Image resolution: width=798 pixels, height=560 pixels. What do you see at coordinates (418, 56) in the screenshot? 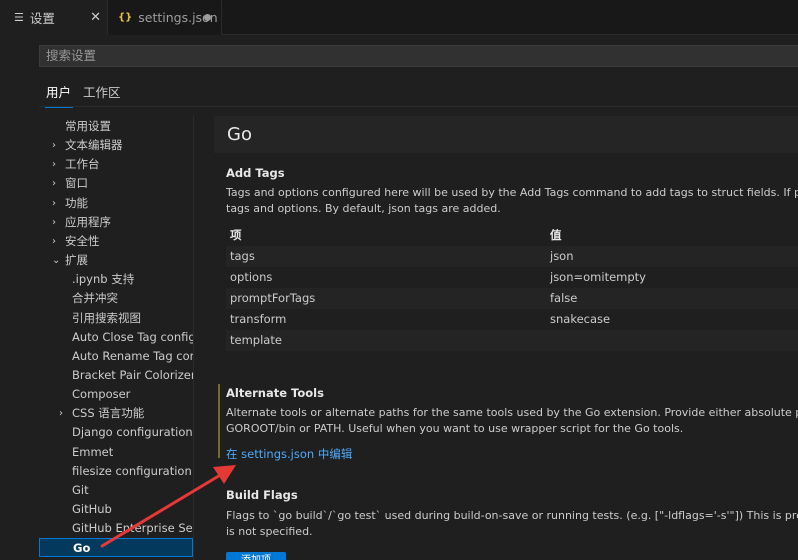
I see `search-settings-input: 搜索设置` at bounding box center [418, 56].